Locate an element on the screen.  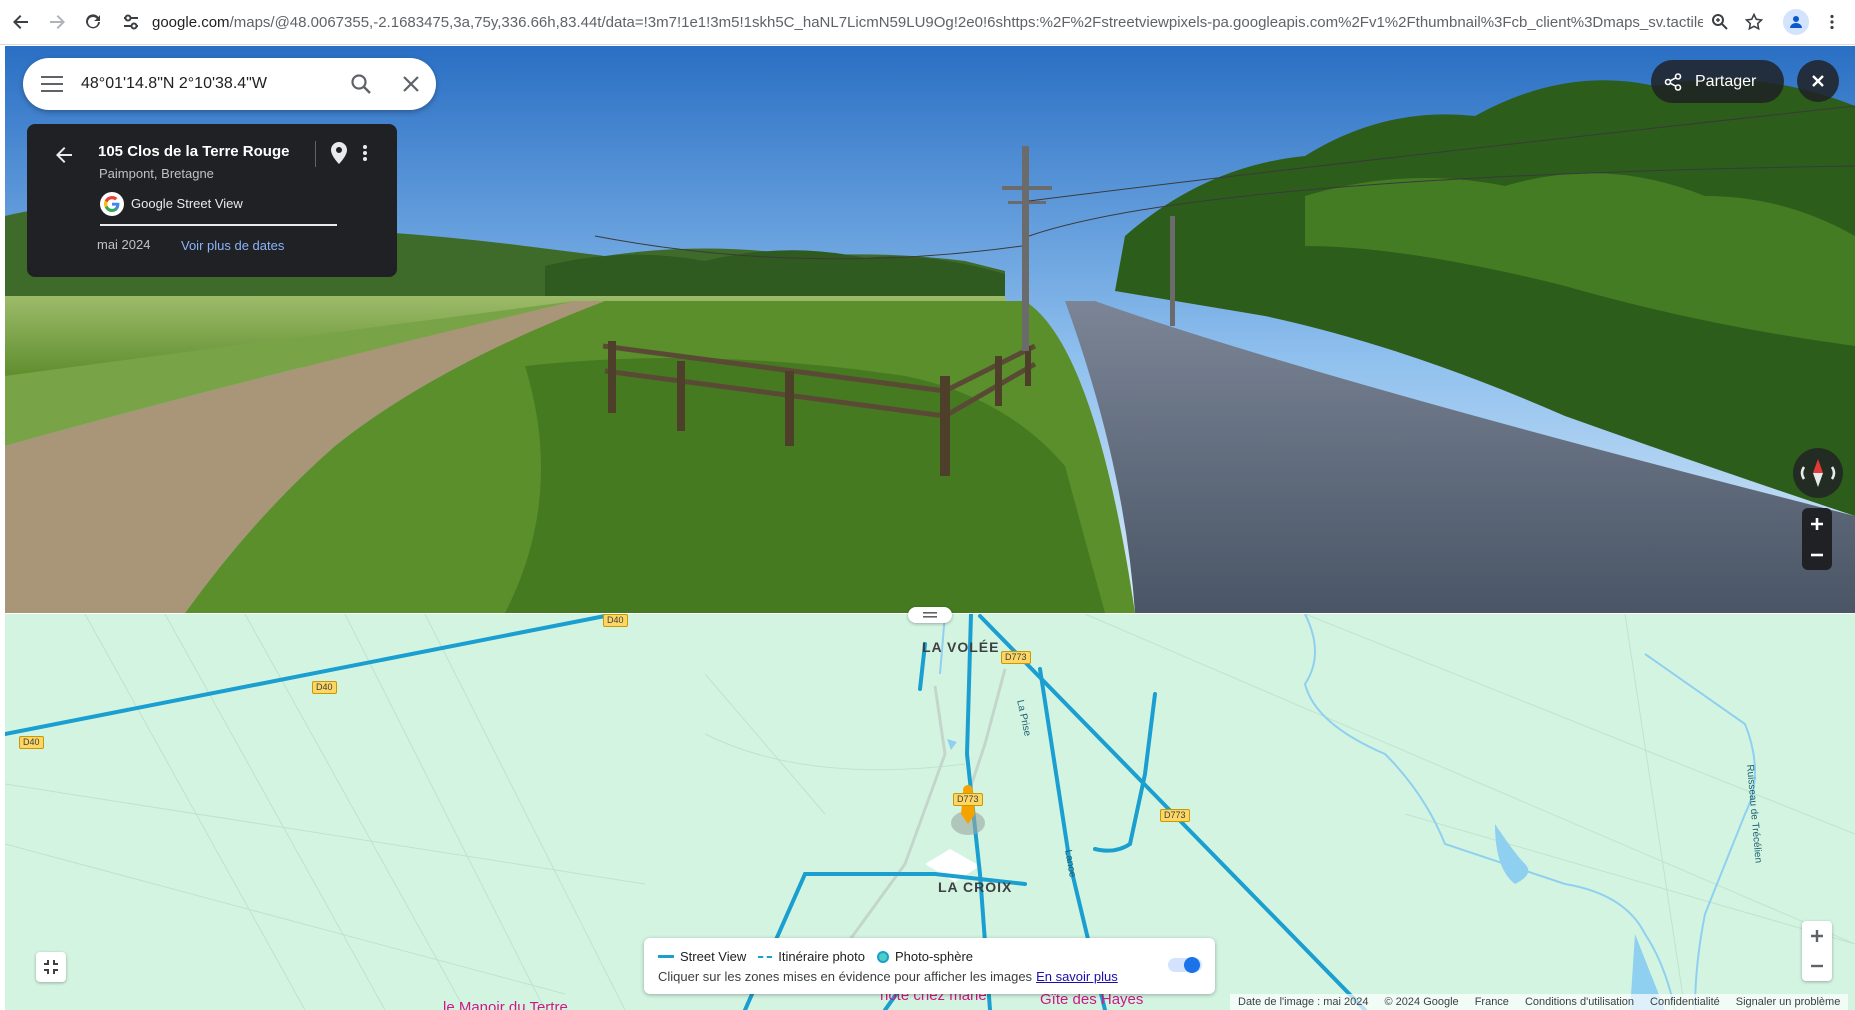
reload-icon is located at coordinates (93, 21).